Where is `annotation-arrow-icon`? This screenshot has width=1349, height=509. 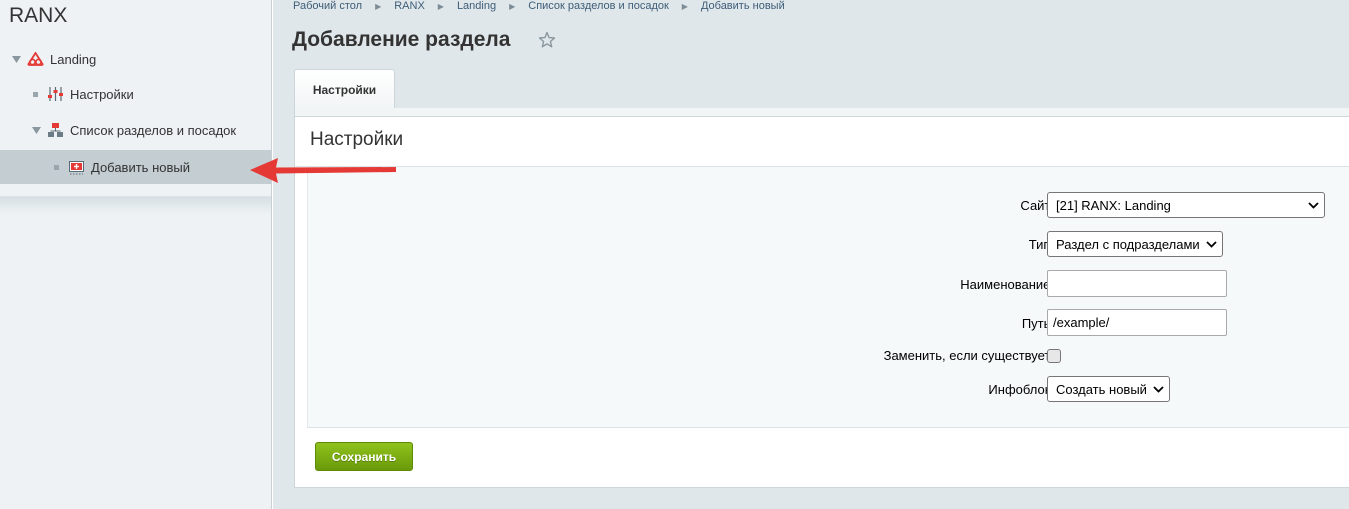 annotation-arrow-icon is located at coordinates (323, 170).